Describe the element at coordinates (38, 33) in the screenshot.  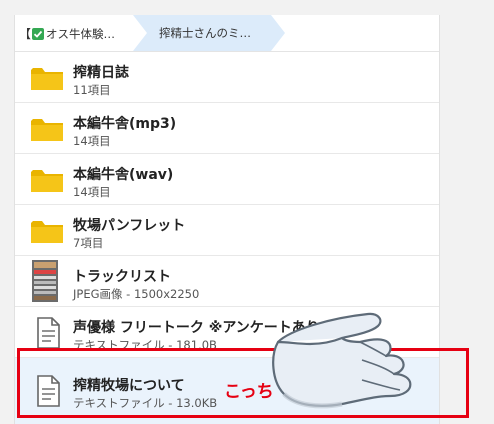
I see `checkbox-emoji-icon` at that location.